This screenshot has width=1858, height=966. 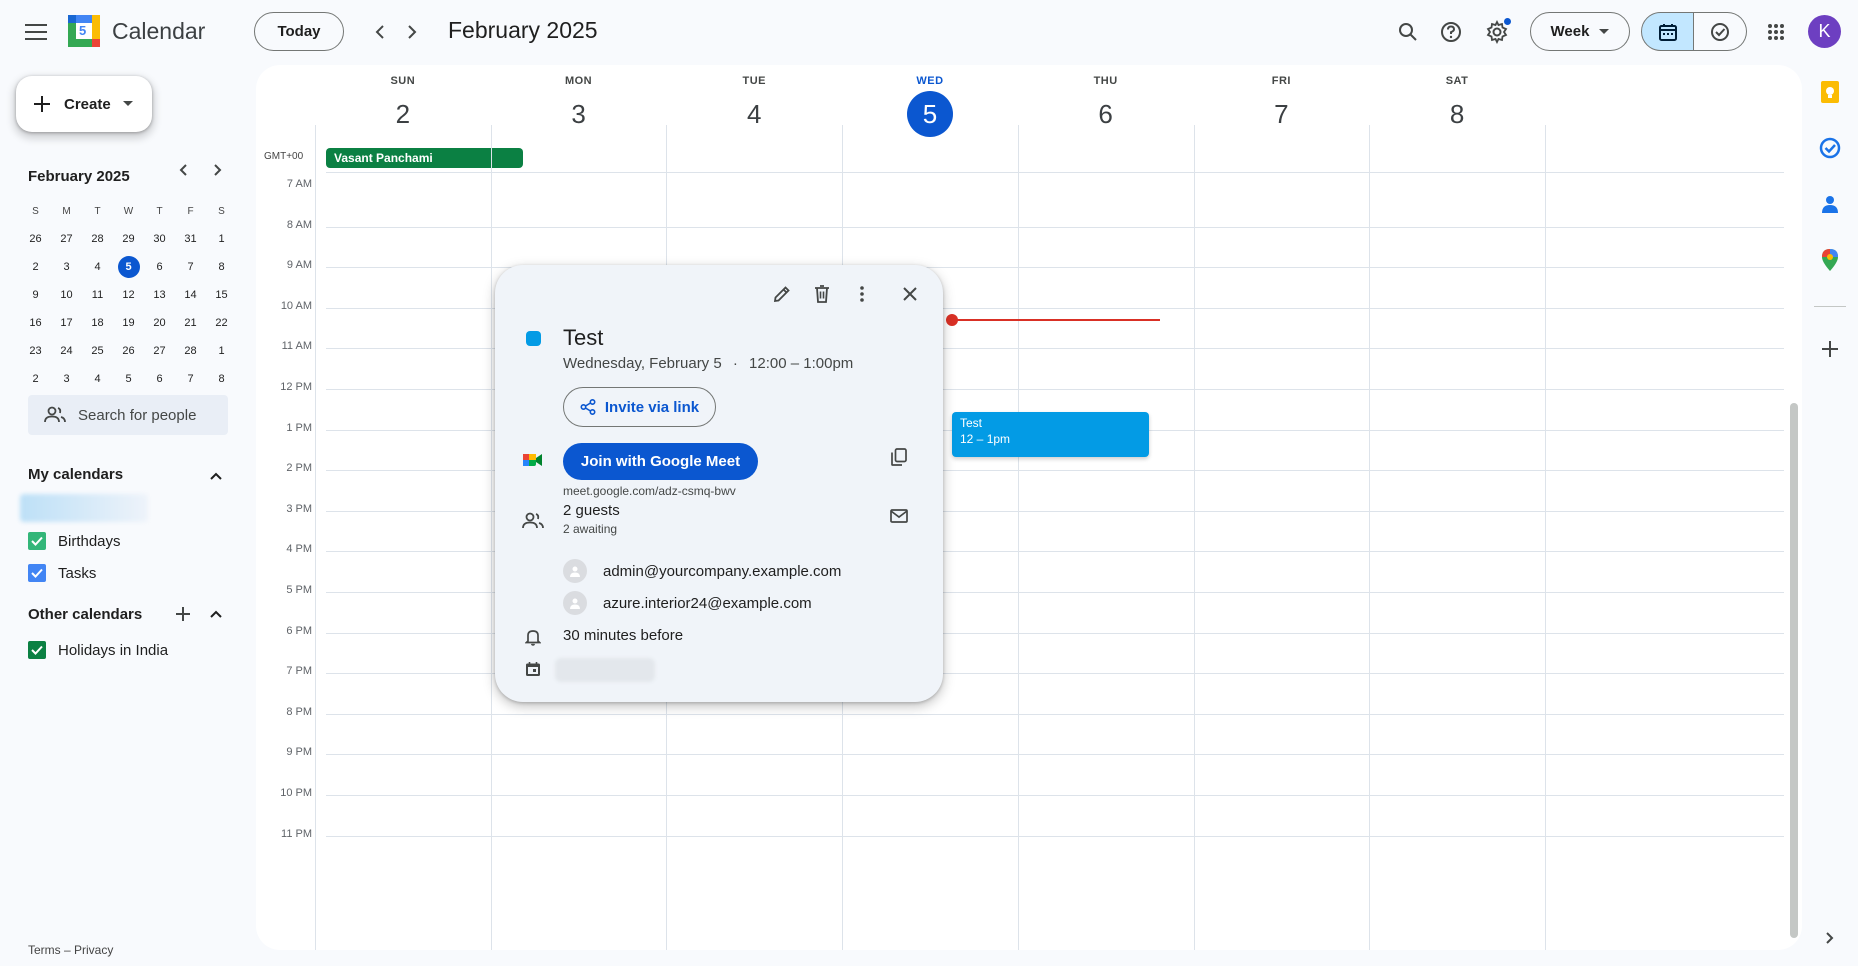 I want to click on guest-item: admin@yourcompany.example.com, so click(x=702, y=571).